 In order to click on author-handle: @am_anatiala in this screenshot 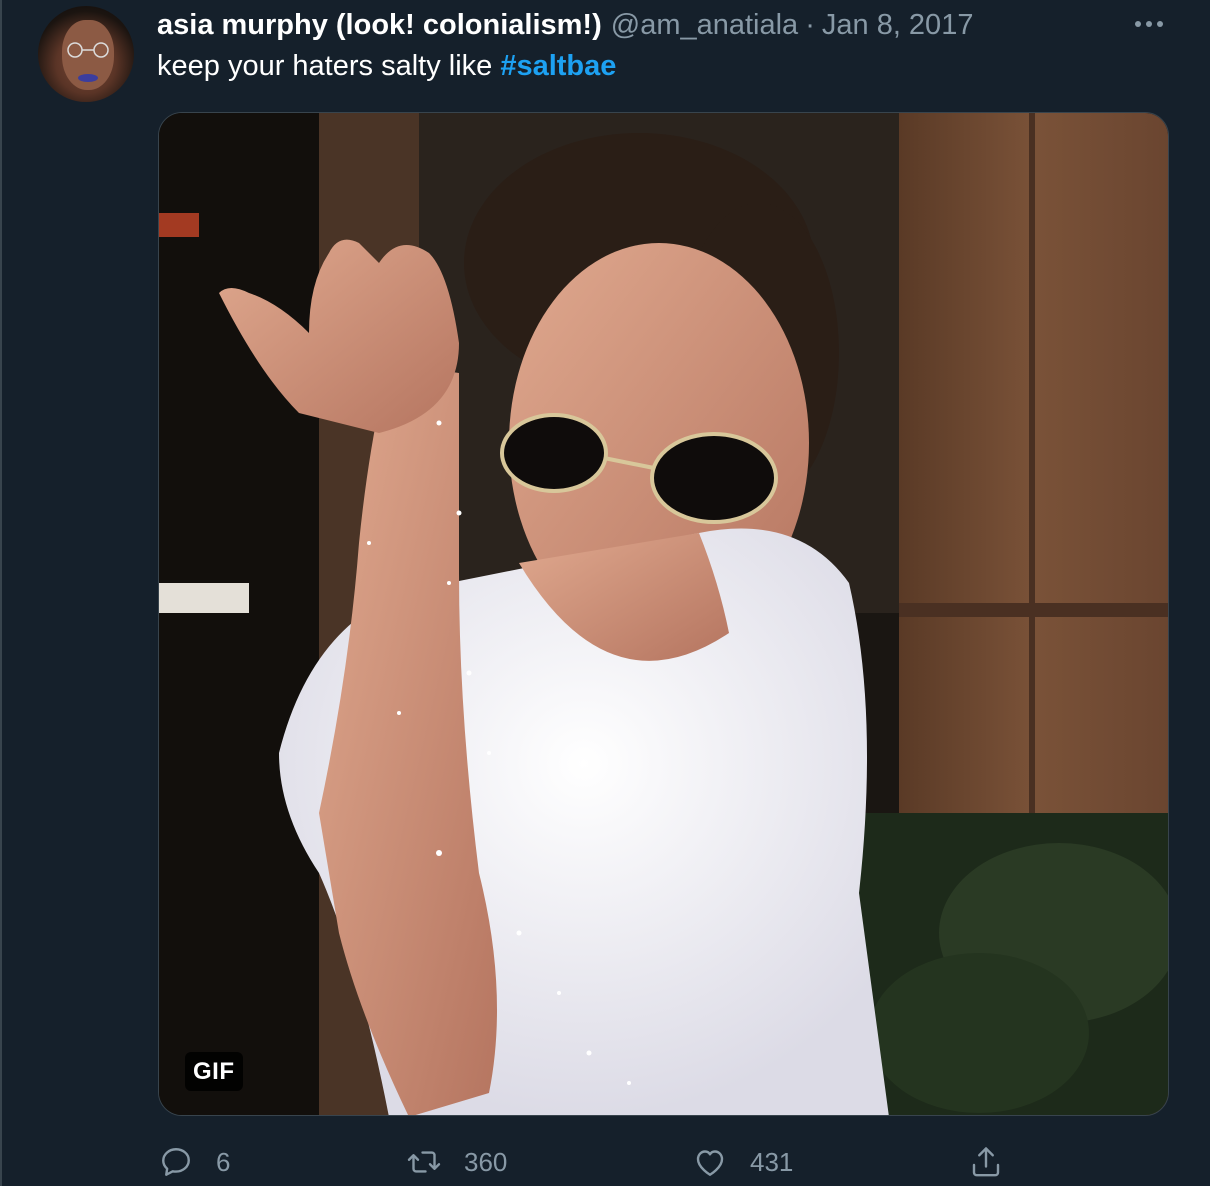, I will do `click(704, 25)`.